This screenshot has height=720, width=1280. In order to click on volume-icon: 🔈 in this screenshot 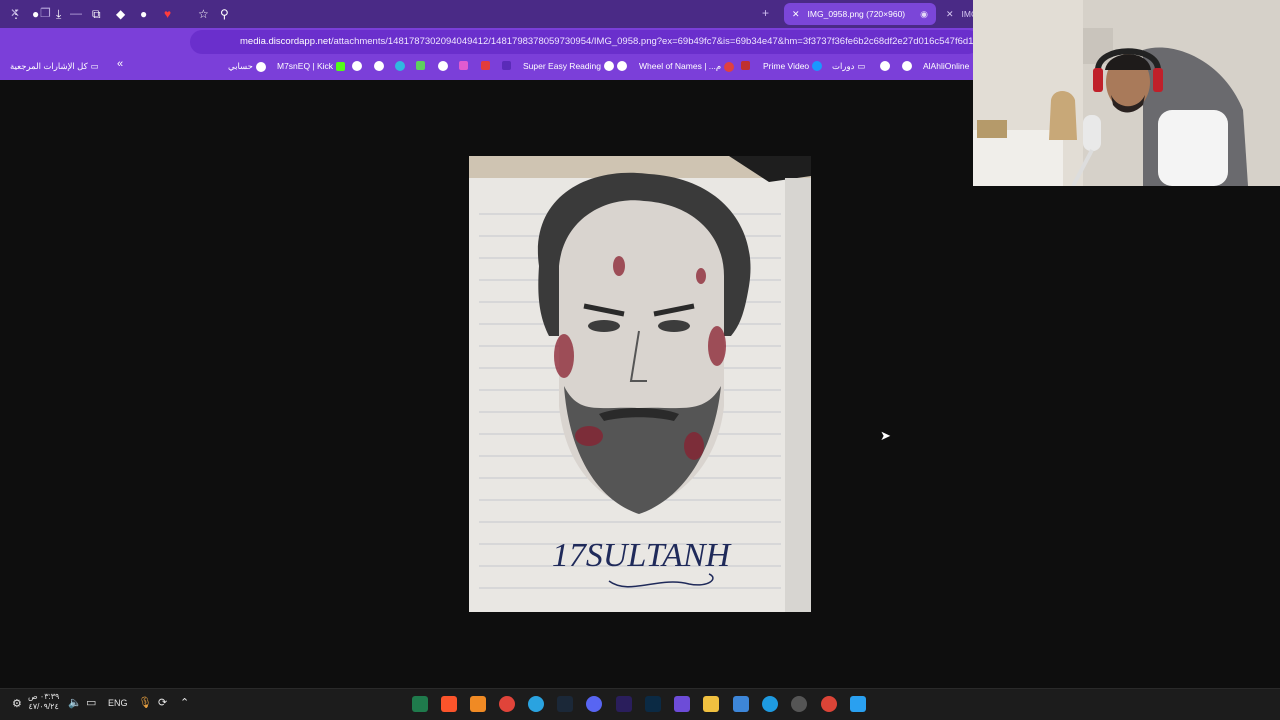, I will do `click(75, 702)`.